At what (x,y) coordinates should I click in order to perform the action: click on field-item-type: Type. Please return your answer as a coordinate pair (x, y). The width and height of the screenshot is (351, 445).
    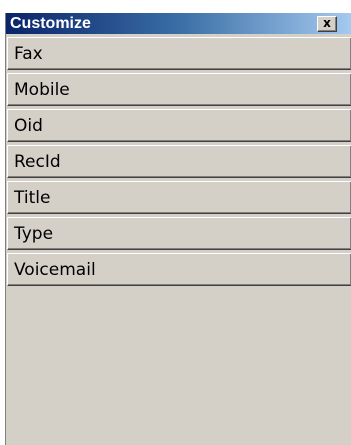
    Looking at the image, I should click on (179, 233).